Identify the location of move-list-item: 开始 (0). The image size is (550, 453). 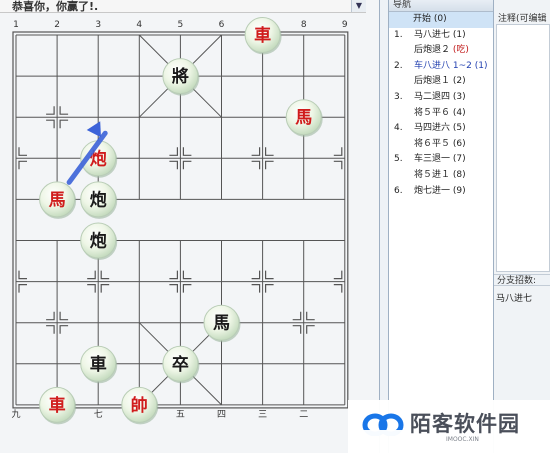
(441, 20).